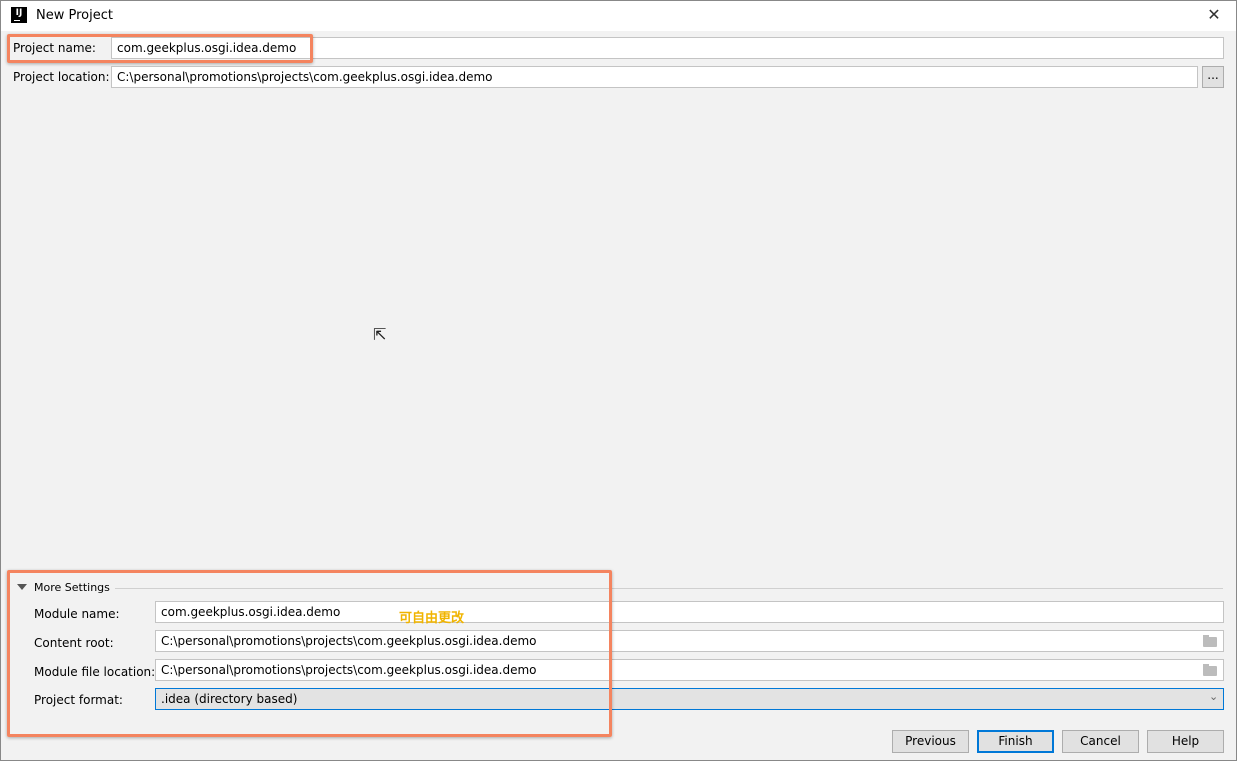  I want to click on finish-button: Finish, so click(1015, 741).